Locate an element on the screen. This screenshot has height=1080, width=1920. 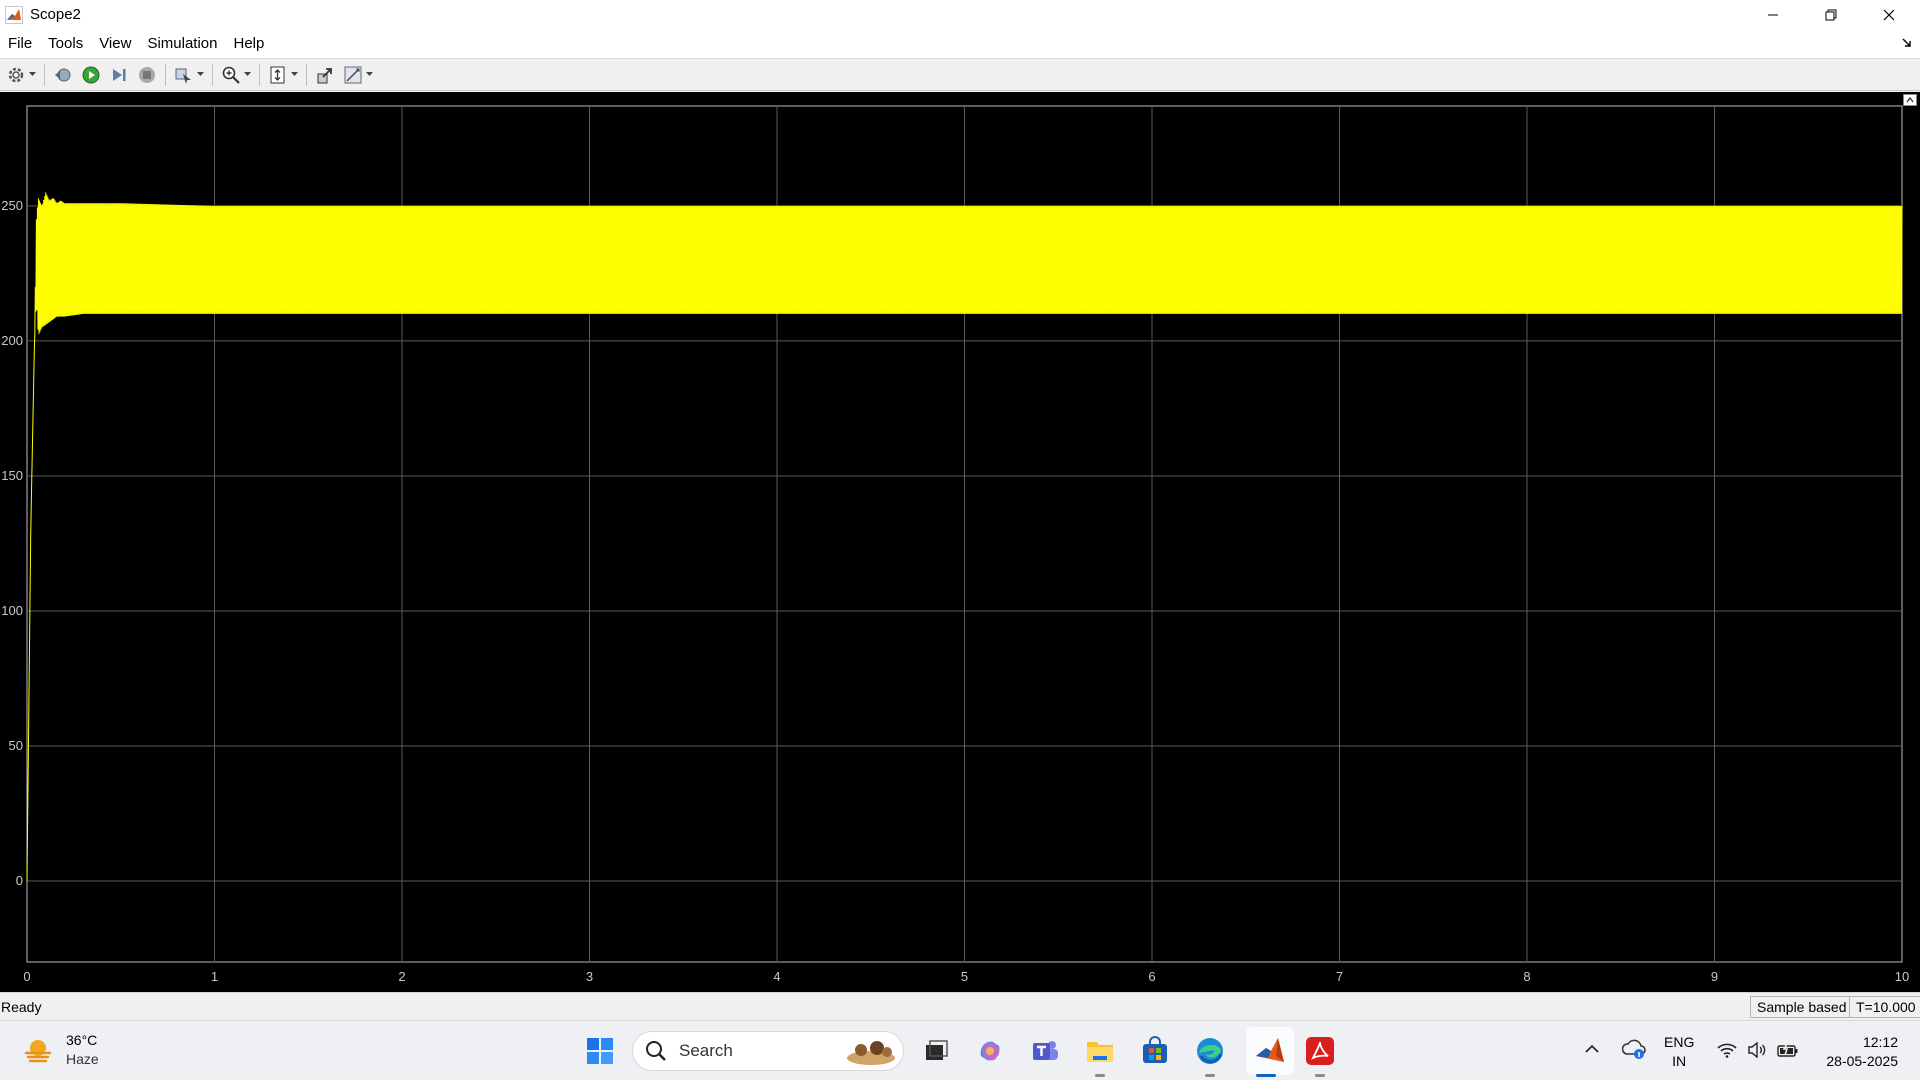
language-indicator: ENG IN is located at coordinates (1679, 1052).